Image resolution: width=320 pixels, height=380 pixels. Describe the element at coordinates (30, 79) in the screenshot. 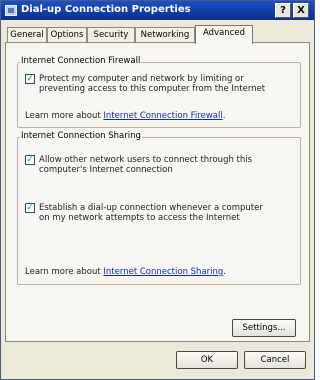

I see `firewall-checkbox: ✓` at that location.